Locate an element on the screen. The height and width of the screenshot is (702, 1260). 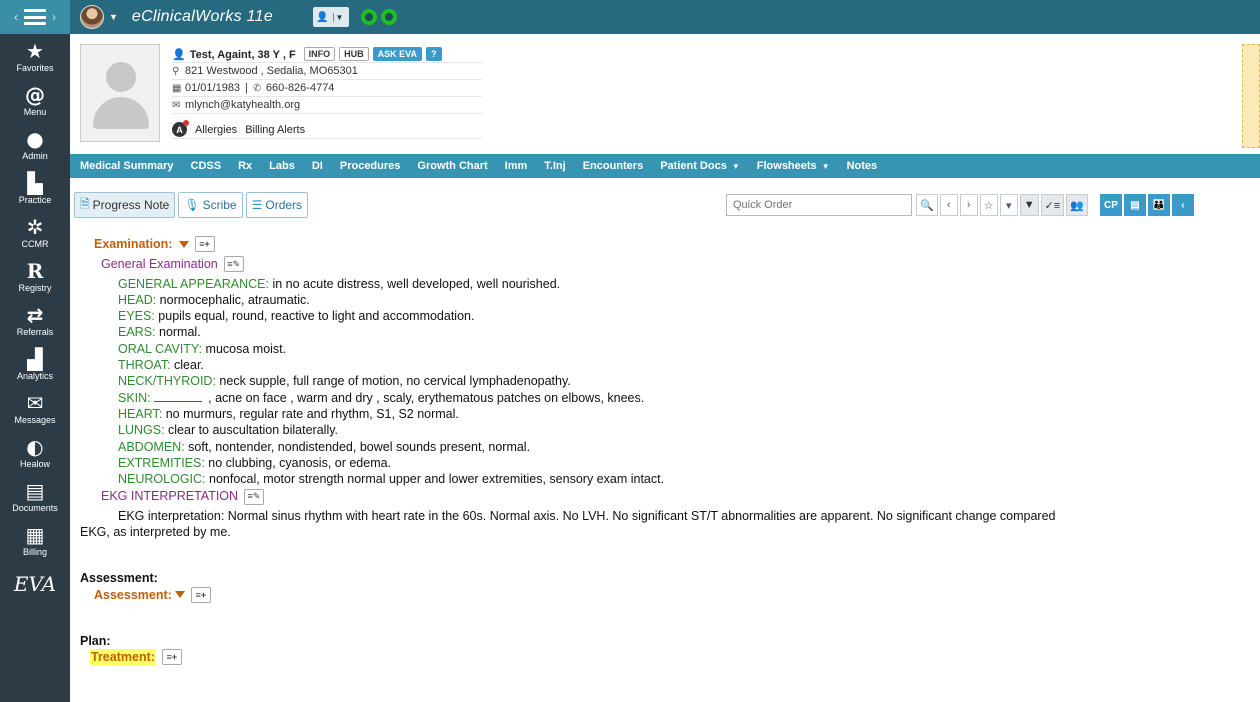
ask-eva-button: ASK EVA is located at coordinates (397, 54).